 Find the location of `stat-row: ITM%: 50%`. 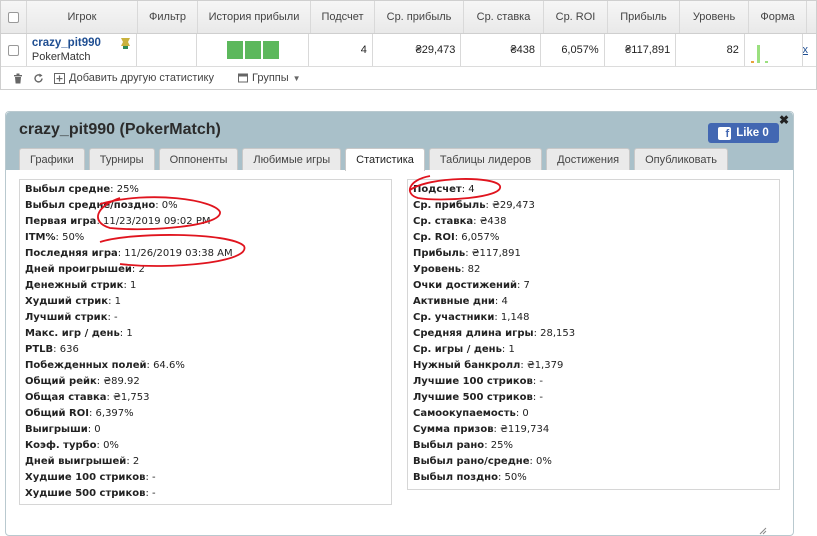

stat-row: ITM%: 50% is located at coordinates (205, 238).